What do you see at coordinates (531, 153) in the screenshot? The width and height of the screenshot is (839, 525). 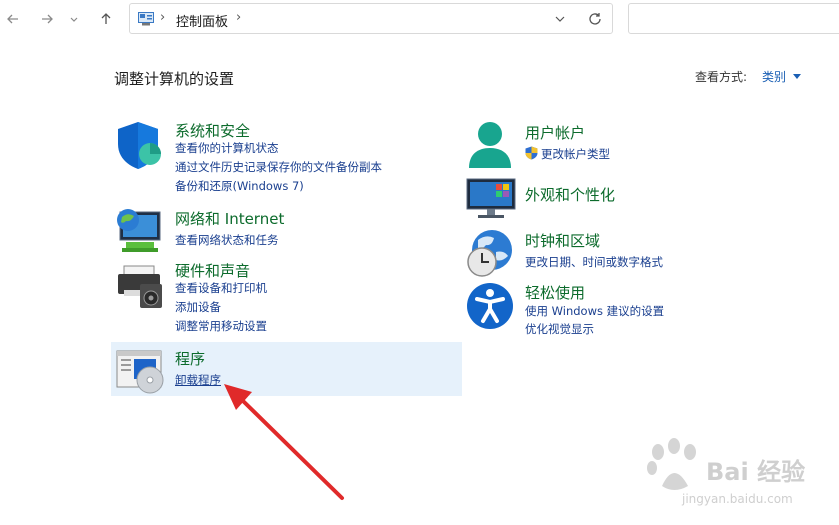 I see `uac-shield-icon` at bounding box center [531, 153].